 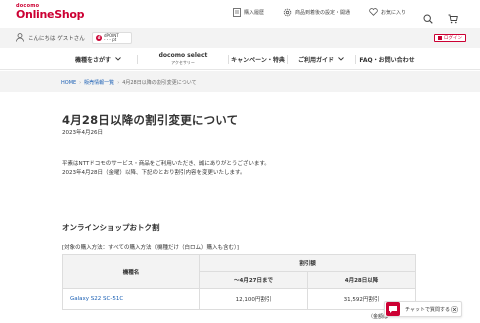 I want to click on docomo-online-shop-logo: docomo OnlineShop, so click(x=50, y=12).